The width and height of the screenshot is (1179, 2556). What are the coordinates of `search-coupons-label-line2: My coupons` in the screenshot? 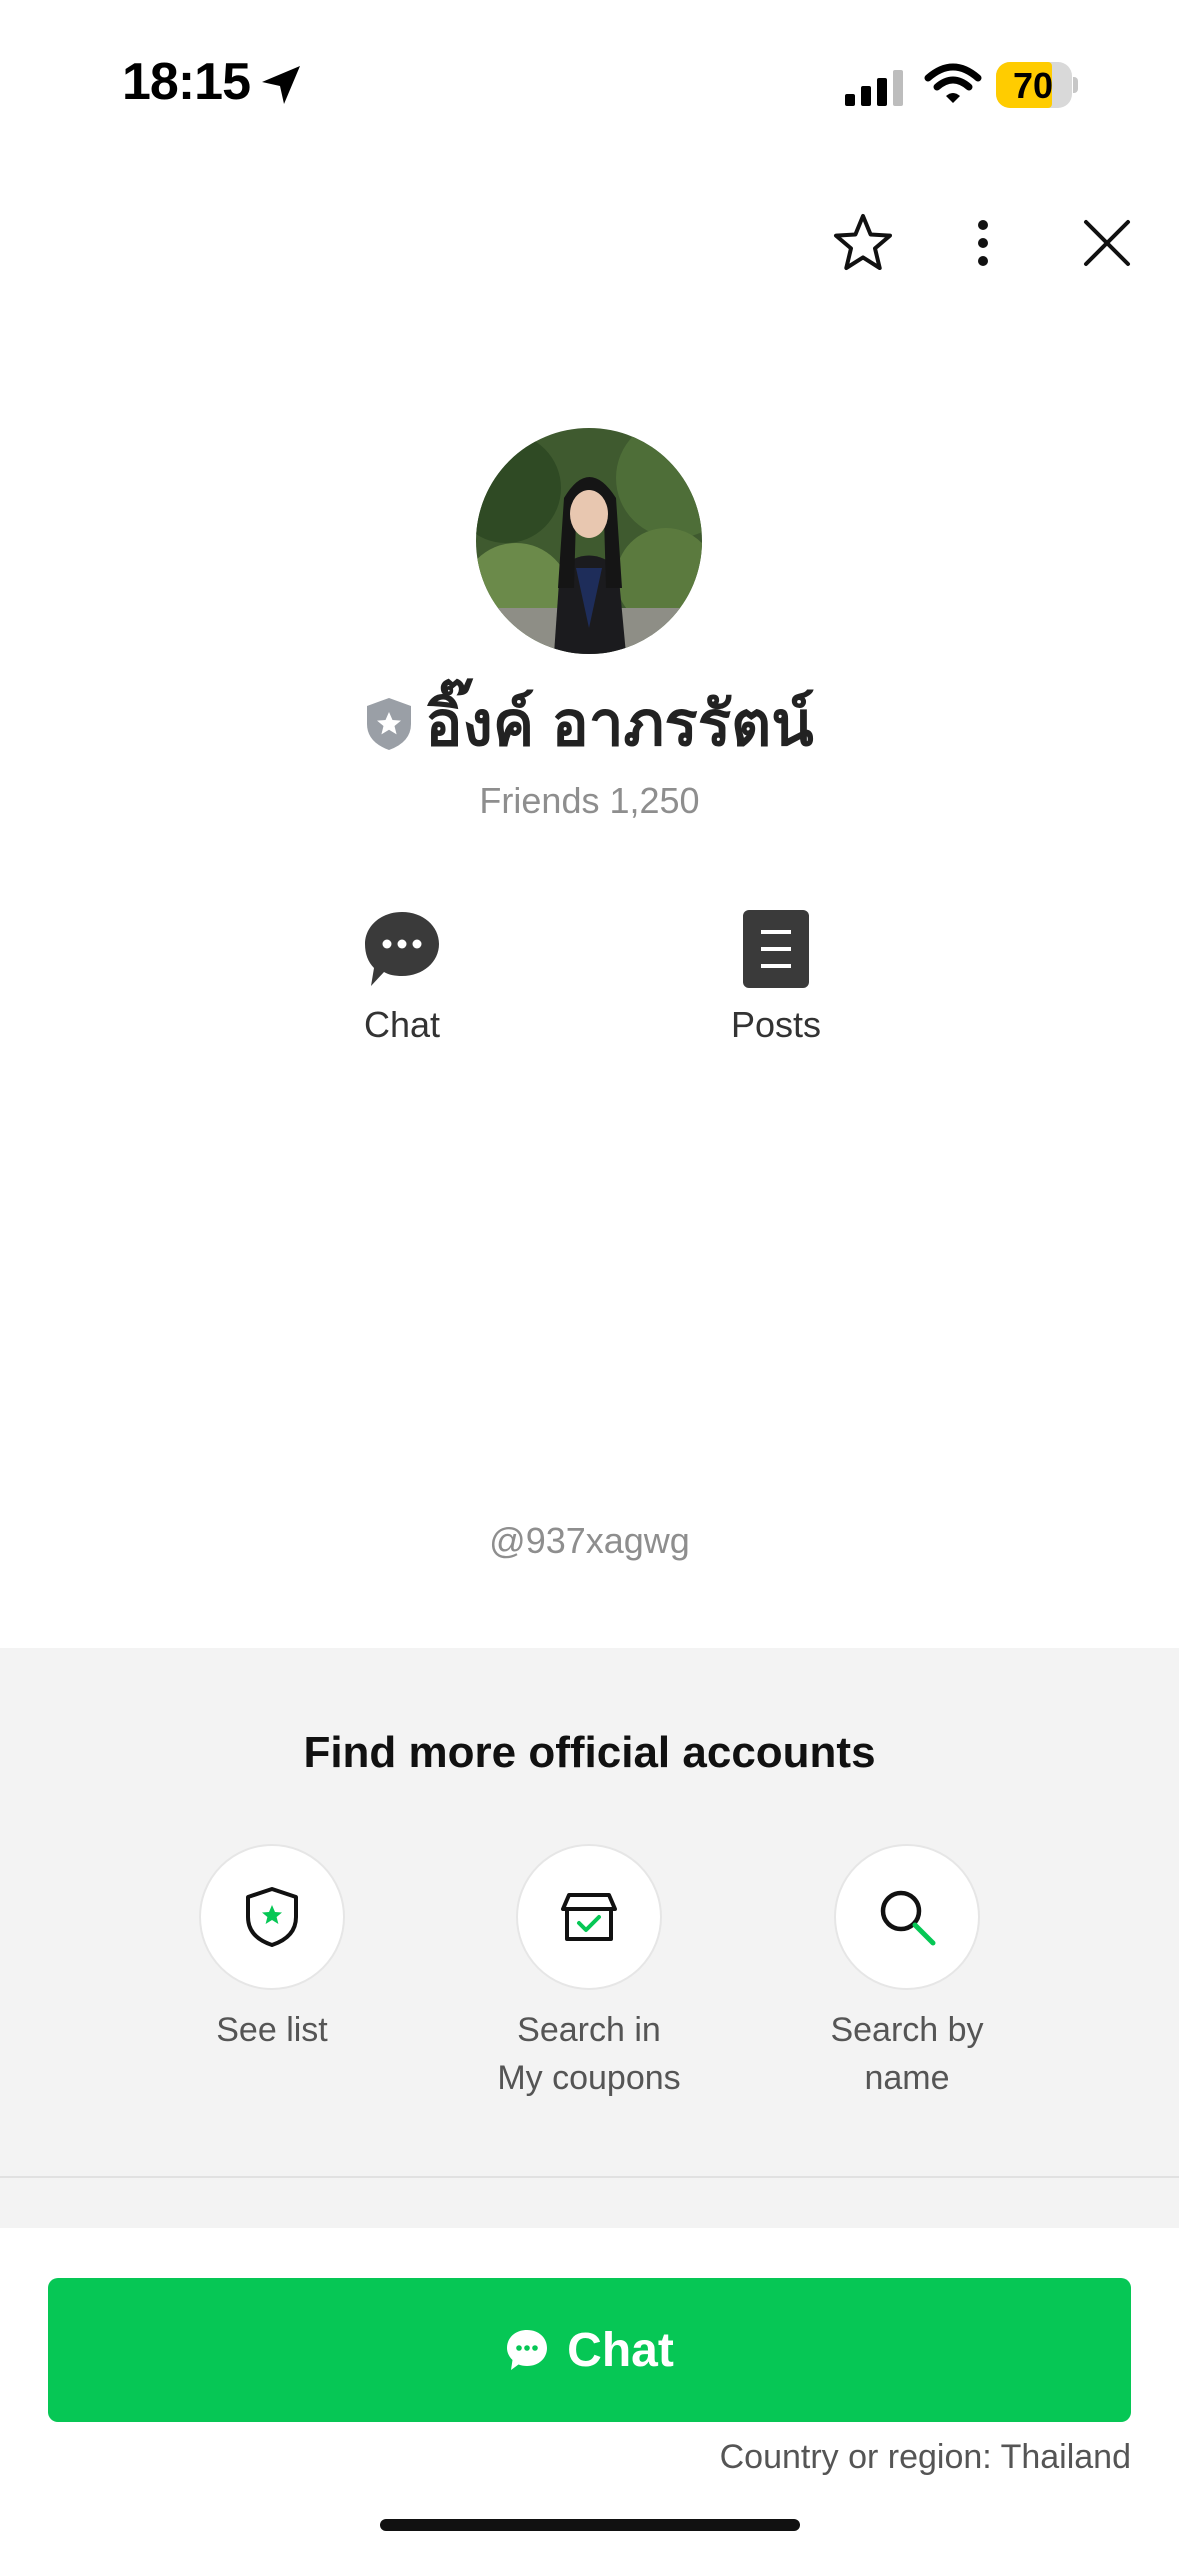 It's located at (589, 2078).